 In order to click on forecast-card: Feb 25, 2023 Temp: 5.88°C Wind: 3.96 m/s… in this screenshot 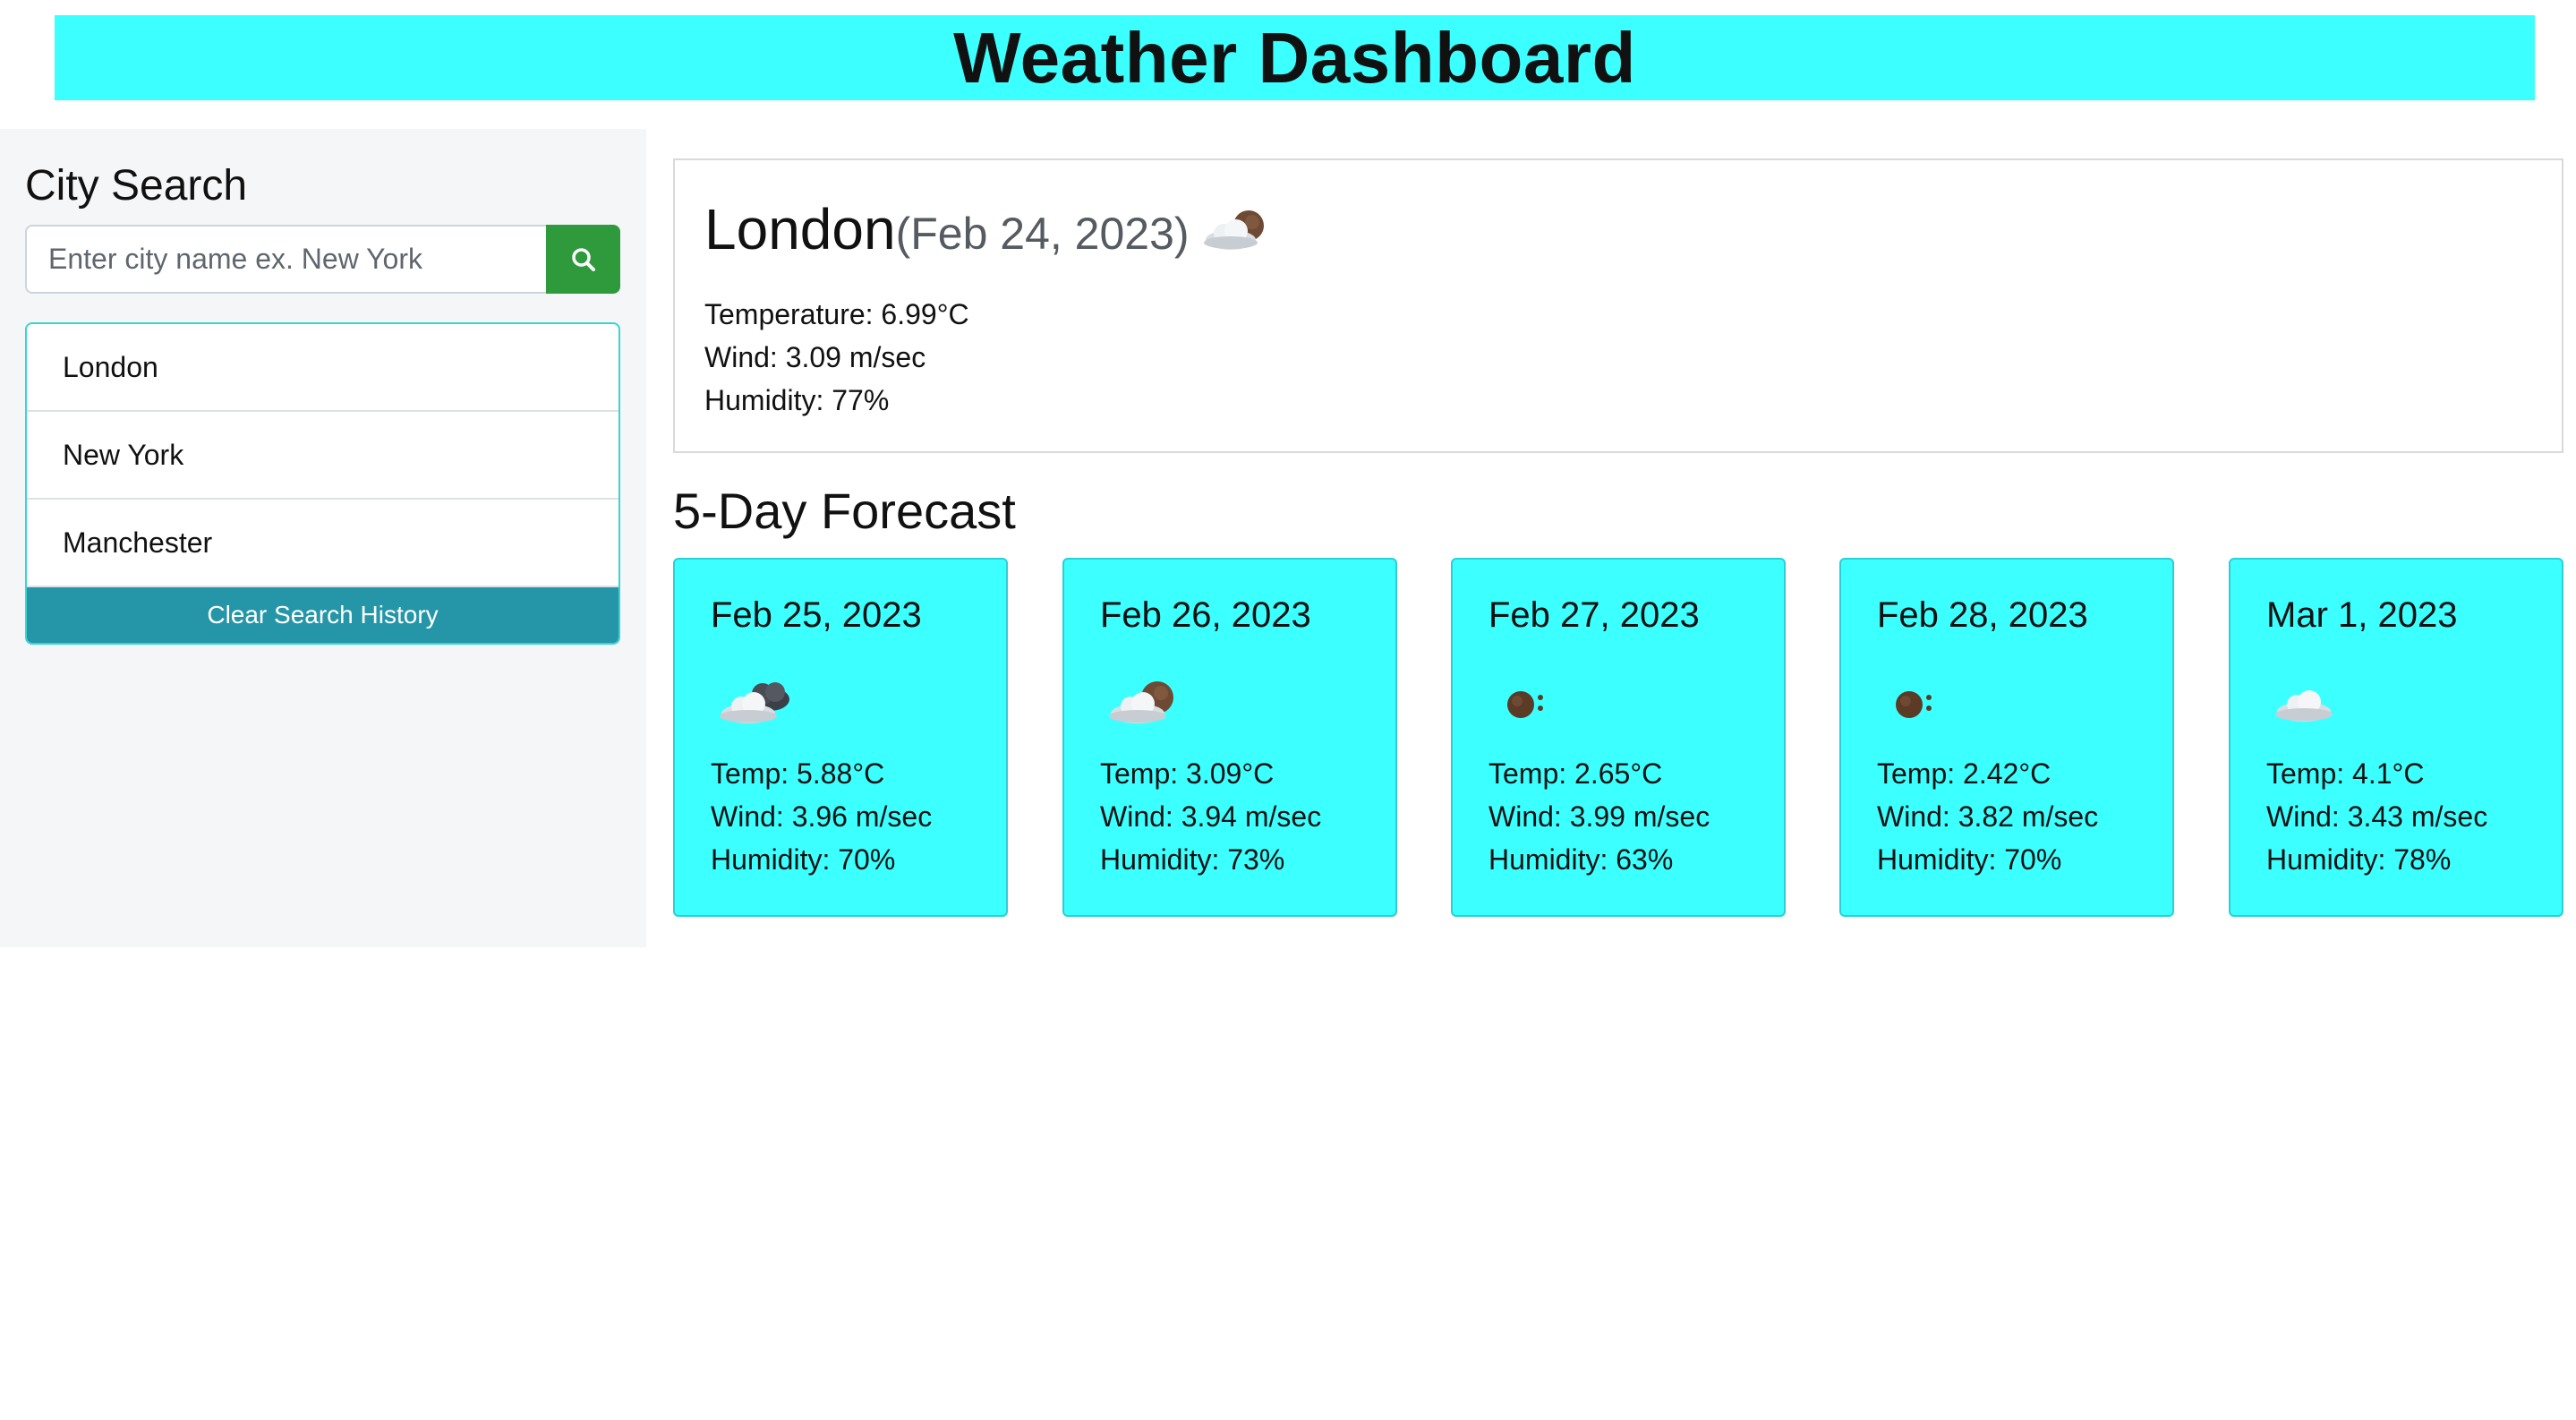, I will do `click(840, 737)`.